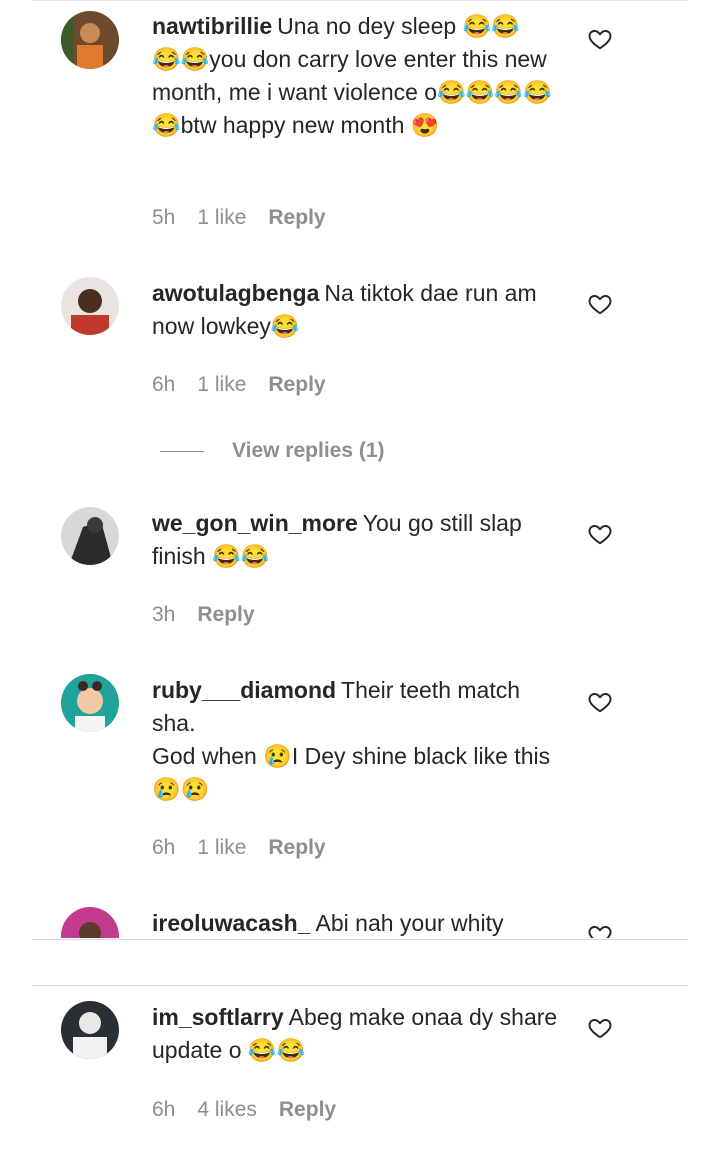 This screenshot has height=1165, width=720. I want to click on view-replies-label: View replies (1), so click(308, 450).